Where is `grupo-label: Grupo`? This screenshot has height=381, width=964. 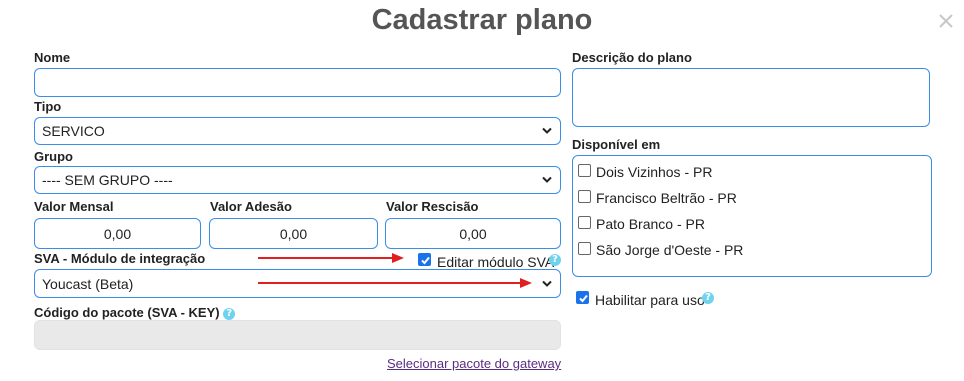
grupo-label: Grupo is located at coordinates (53, 156).